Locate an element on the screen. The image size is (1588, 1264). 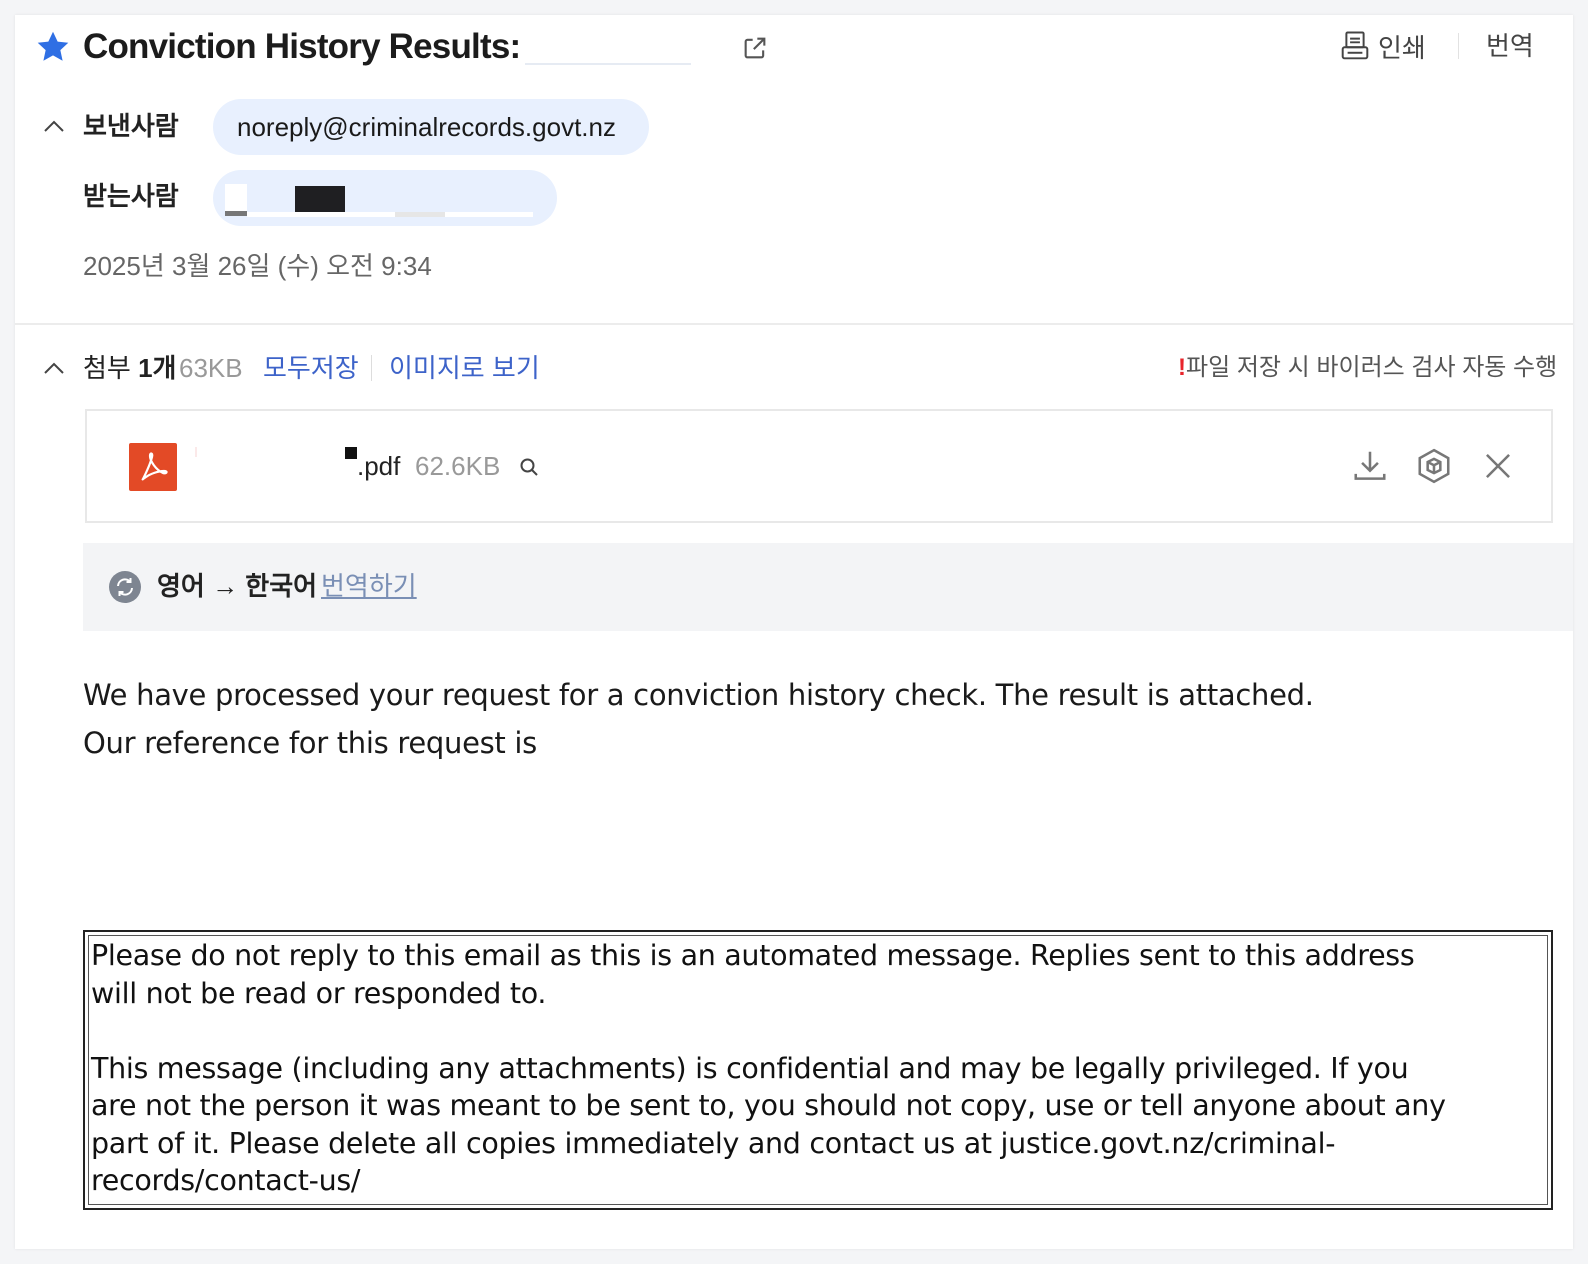
print-label: 인쇄 is located at coordinates (1402, 47).